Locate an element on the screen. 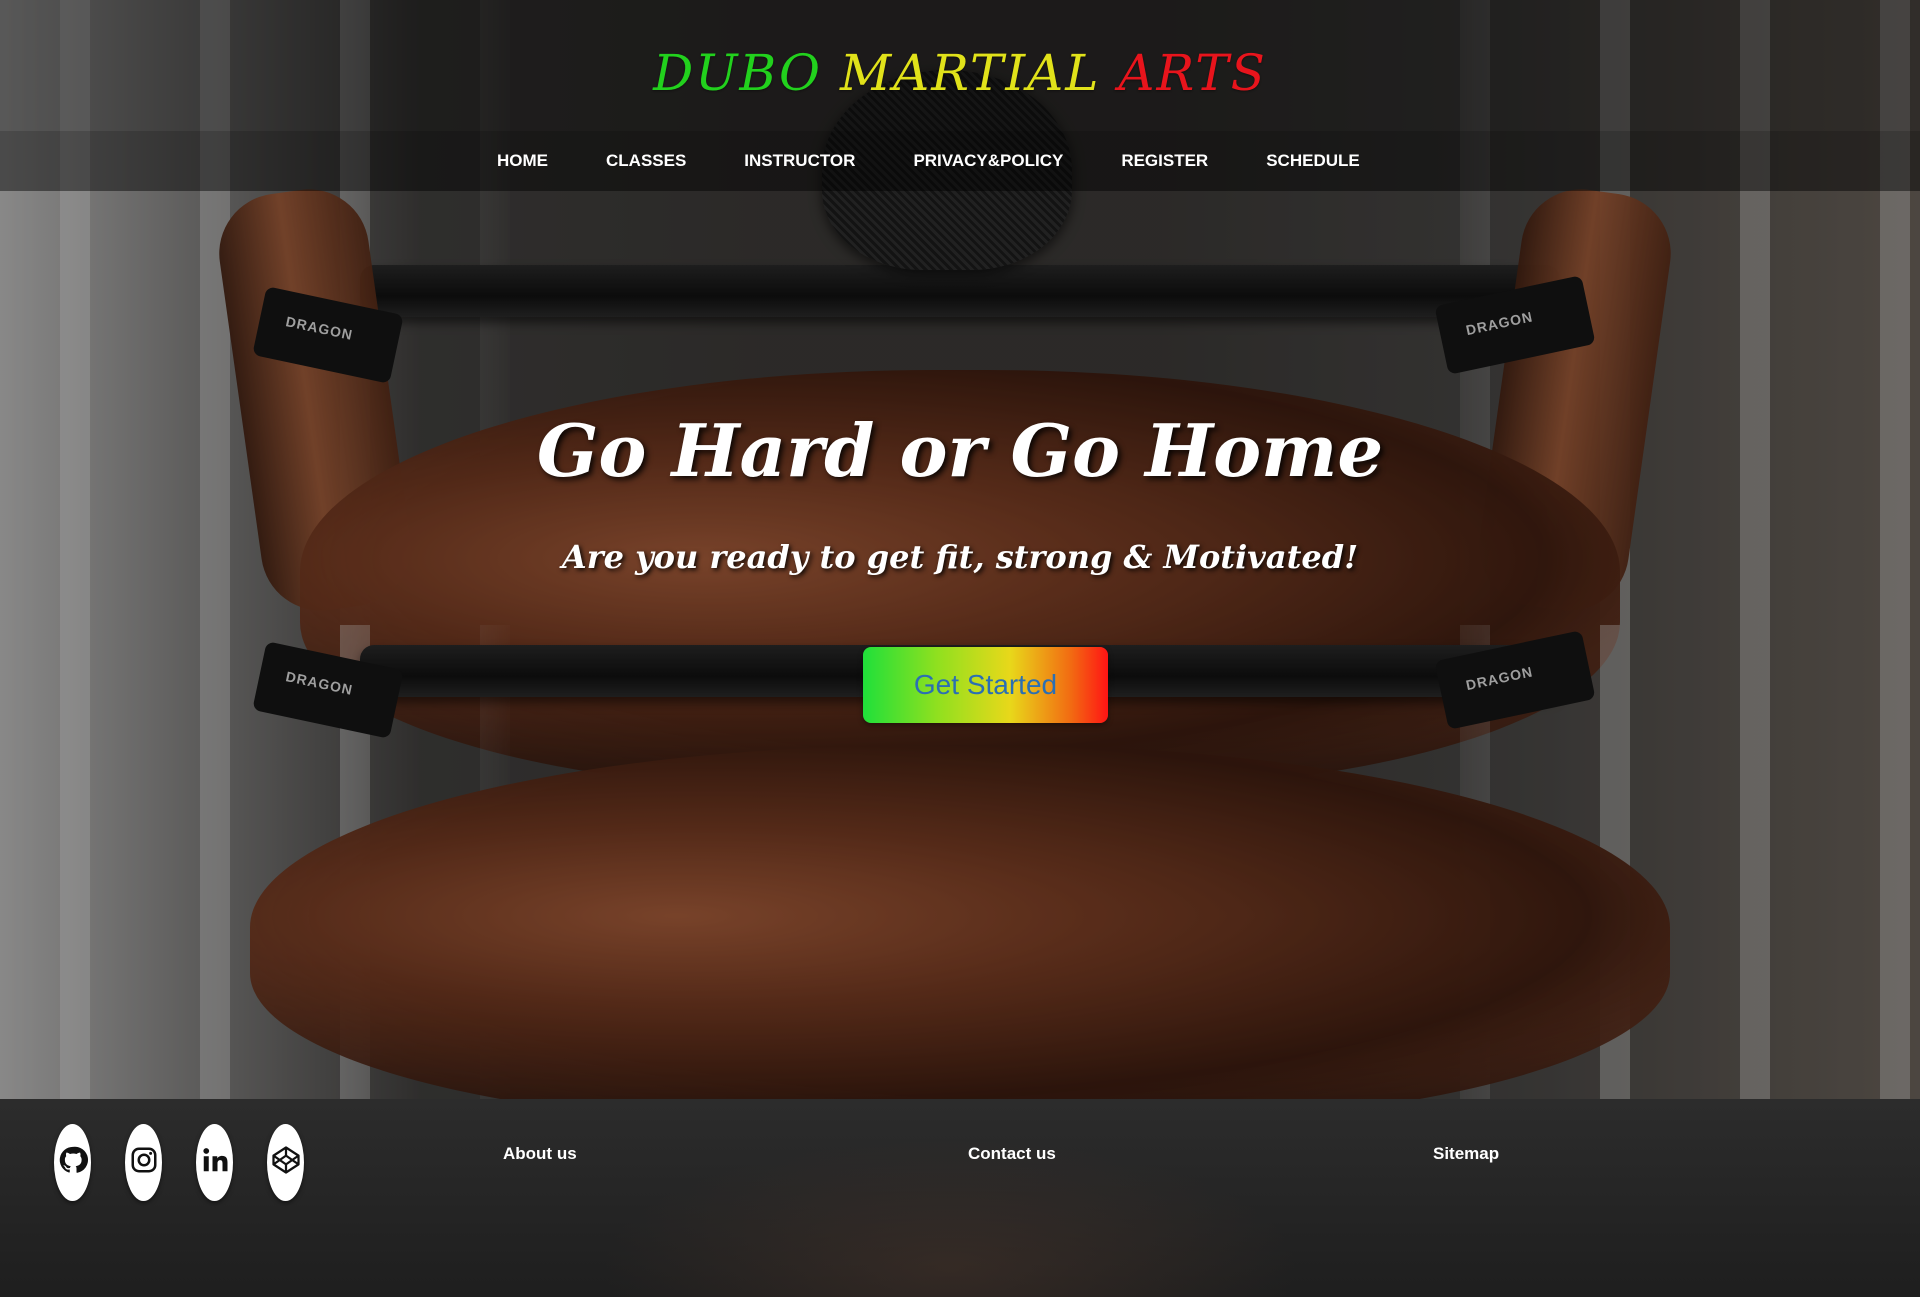  brand-word-arts: ARTS is located at coordinates (1192, 73).